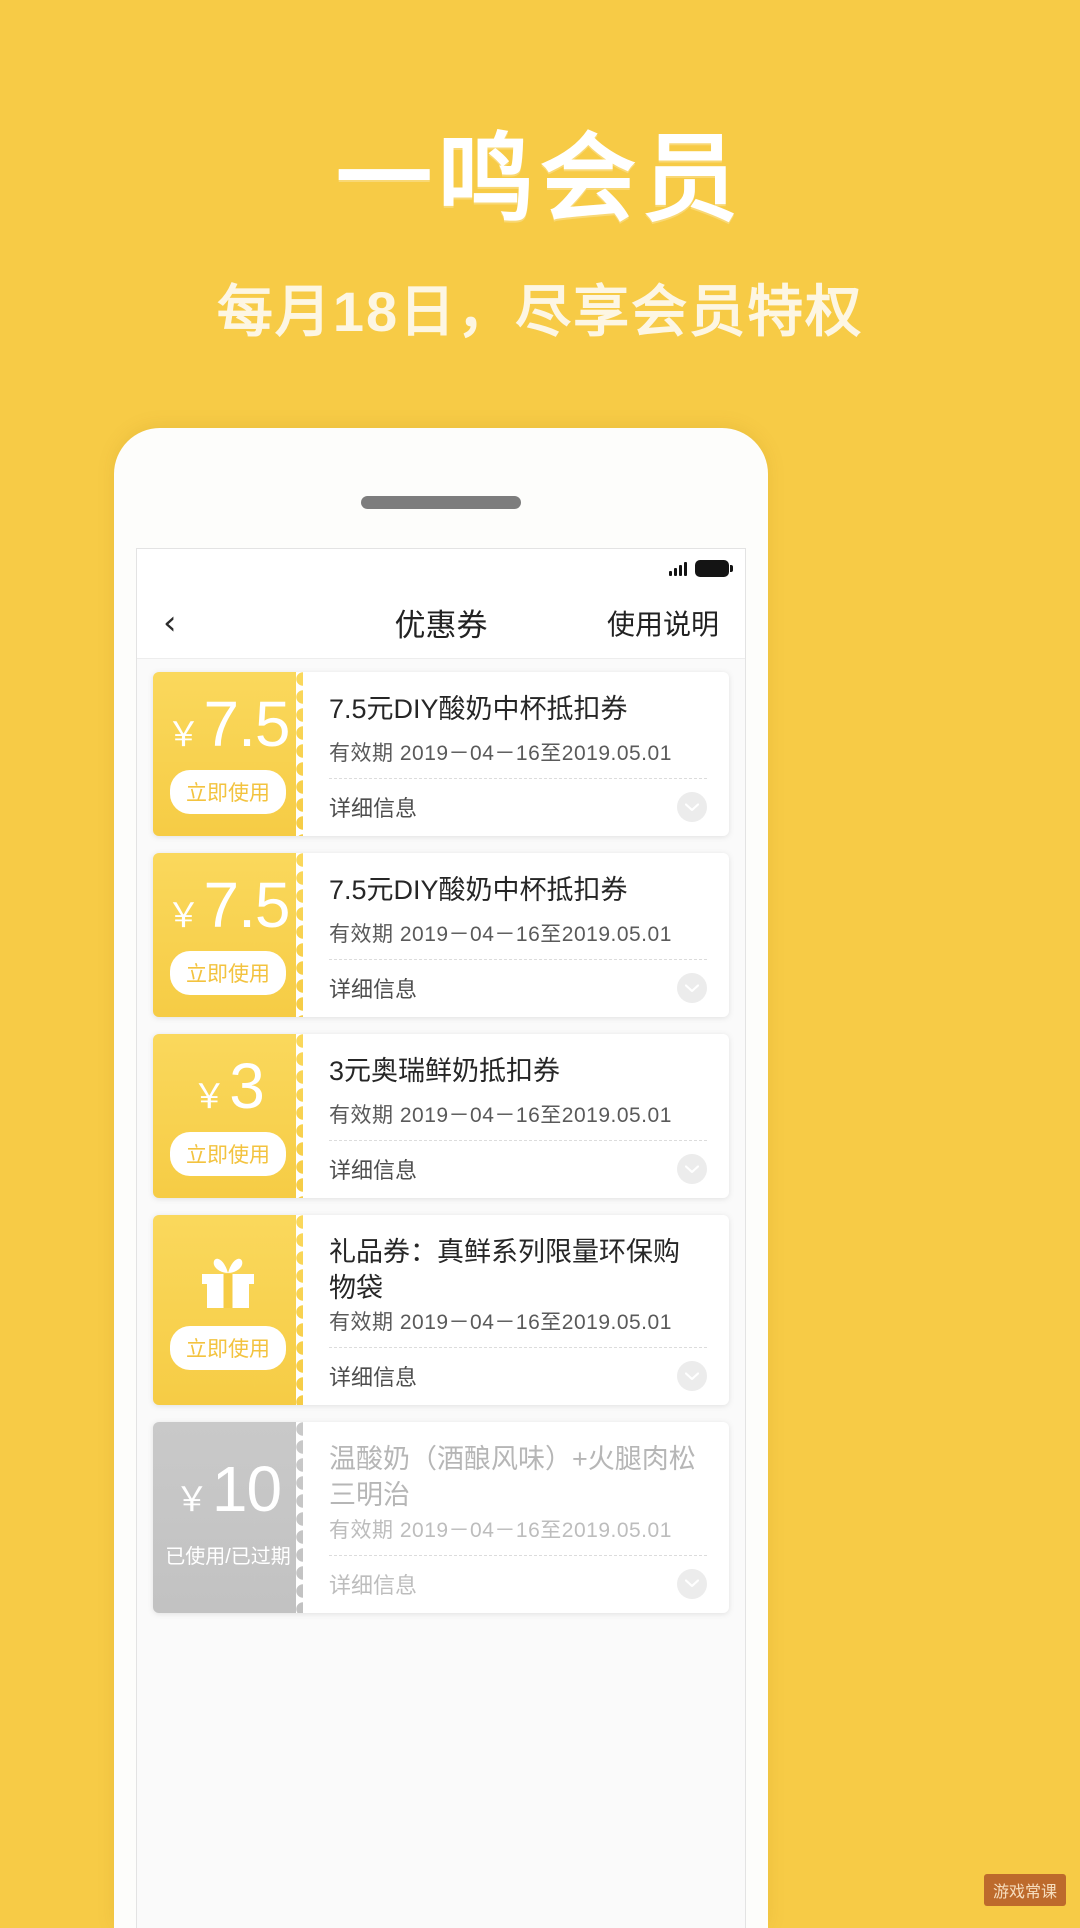 Image resolution: width=1080 pixels, height=1928 pixels. Describe the element at coordinates (540, 179) in the screenshot. I see `page-title: 一鸣会员` at that location.